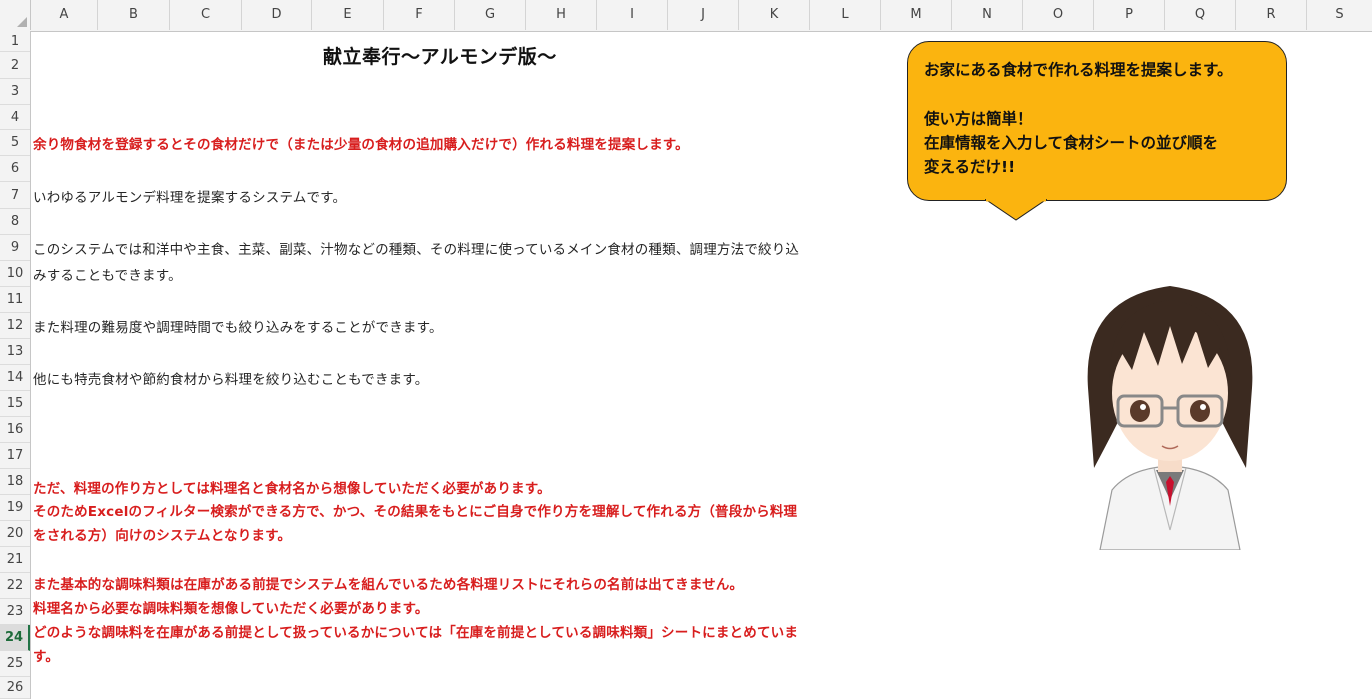 Image resolution: width=1372 pixels, height=699 pixels. What do you see at coordinates (916, 15) in the screenshot?
I see `column-header-m: M` at bounding box center [916, 15].